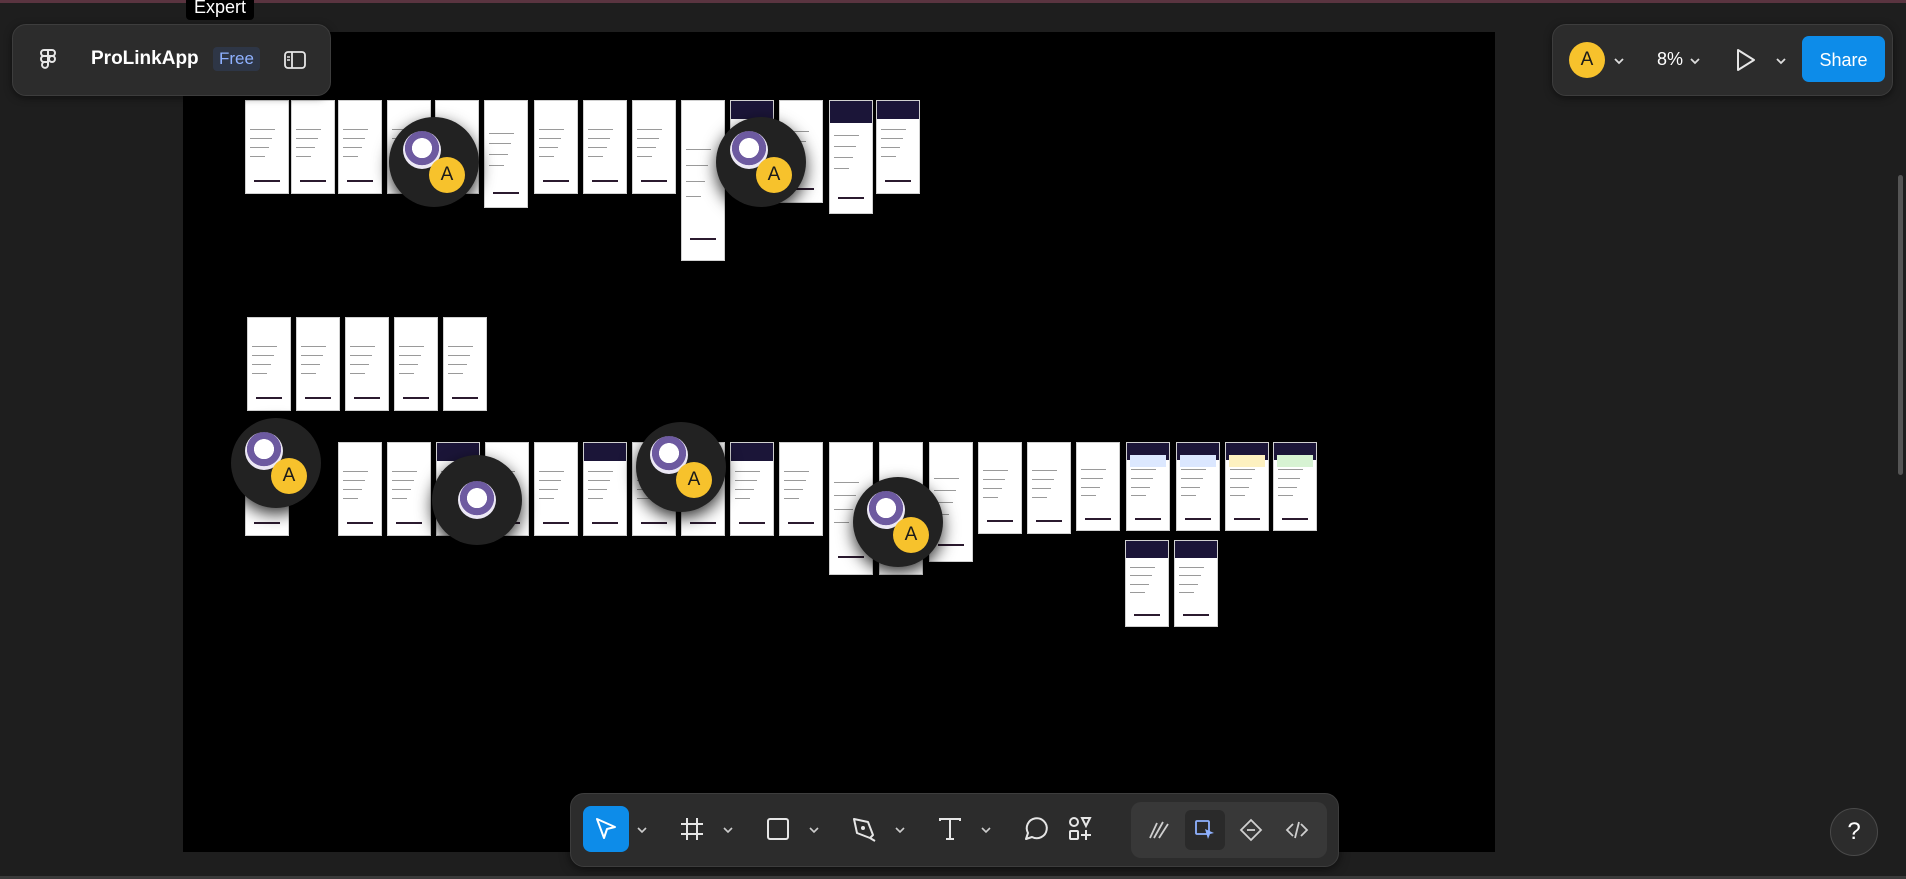 The height and width of the screenshot is (879, 1906). Describe the element at coordinates (1295, 461) in the screenshot. I see `frame-highlight` at that location.